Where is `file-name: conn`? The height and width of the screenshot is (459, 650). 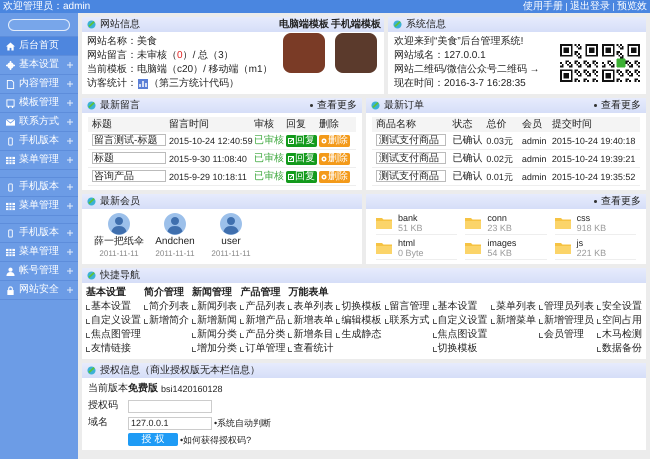
file-name: conn is located at coordinates (497, 218).